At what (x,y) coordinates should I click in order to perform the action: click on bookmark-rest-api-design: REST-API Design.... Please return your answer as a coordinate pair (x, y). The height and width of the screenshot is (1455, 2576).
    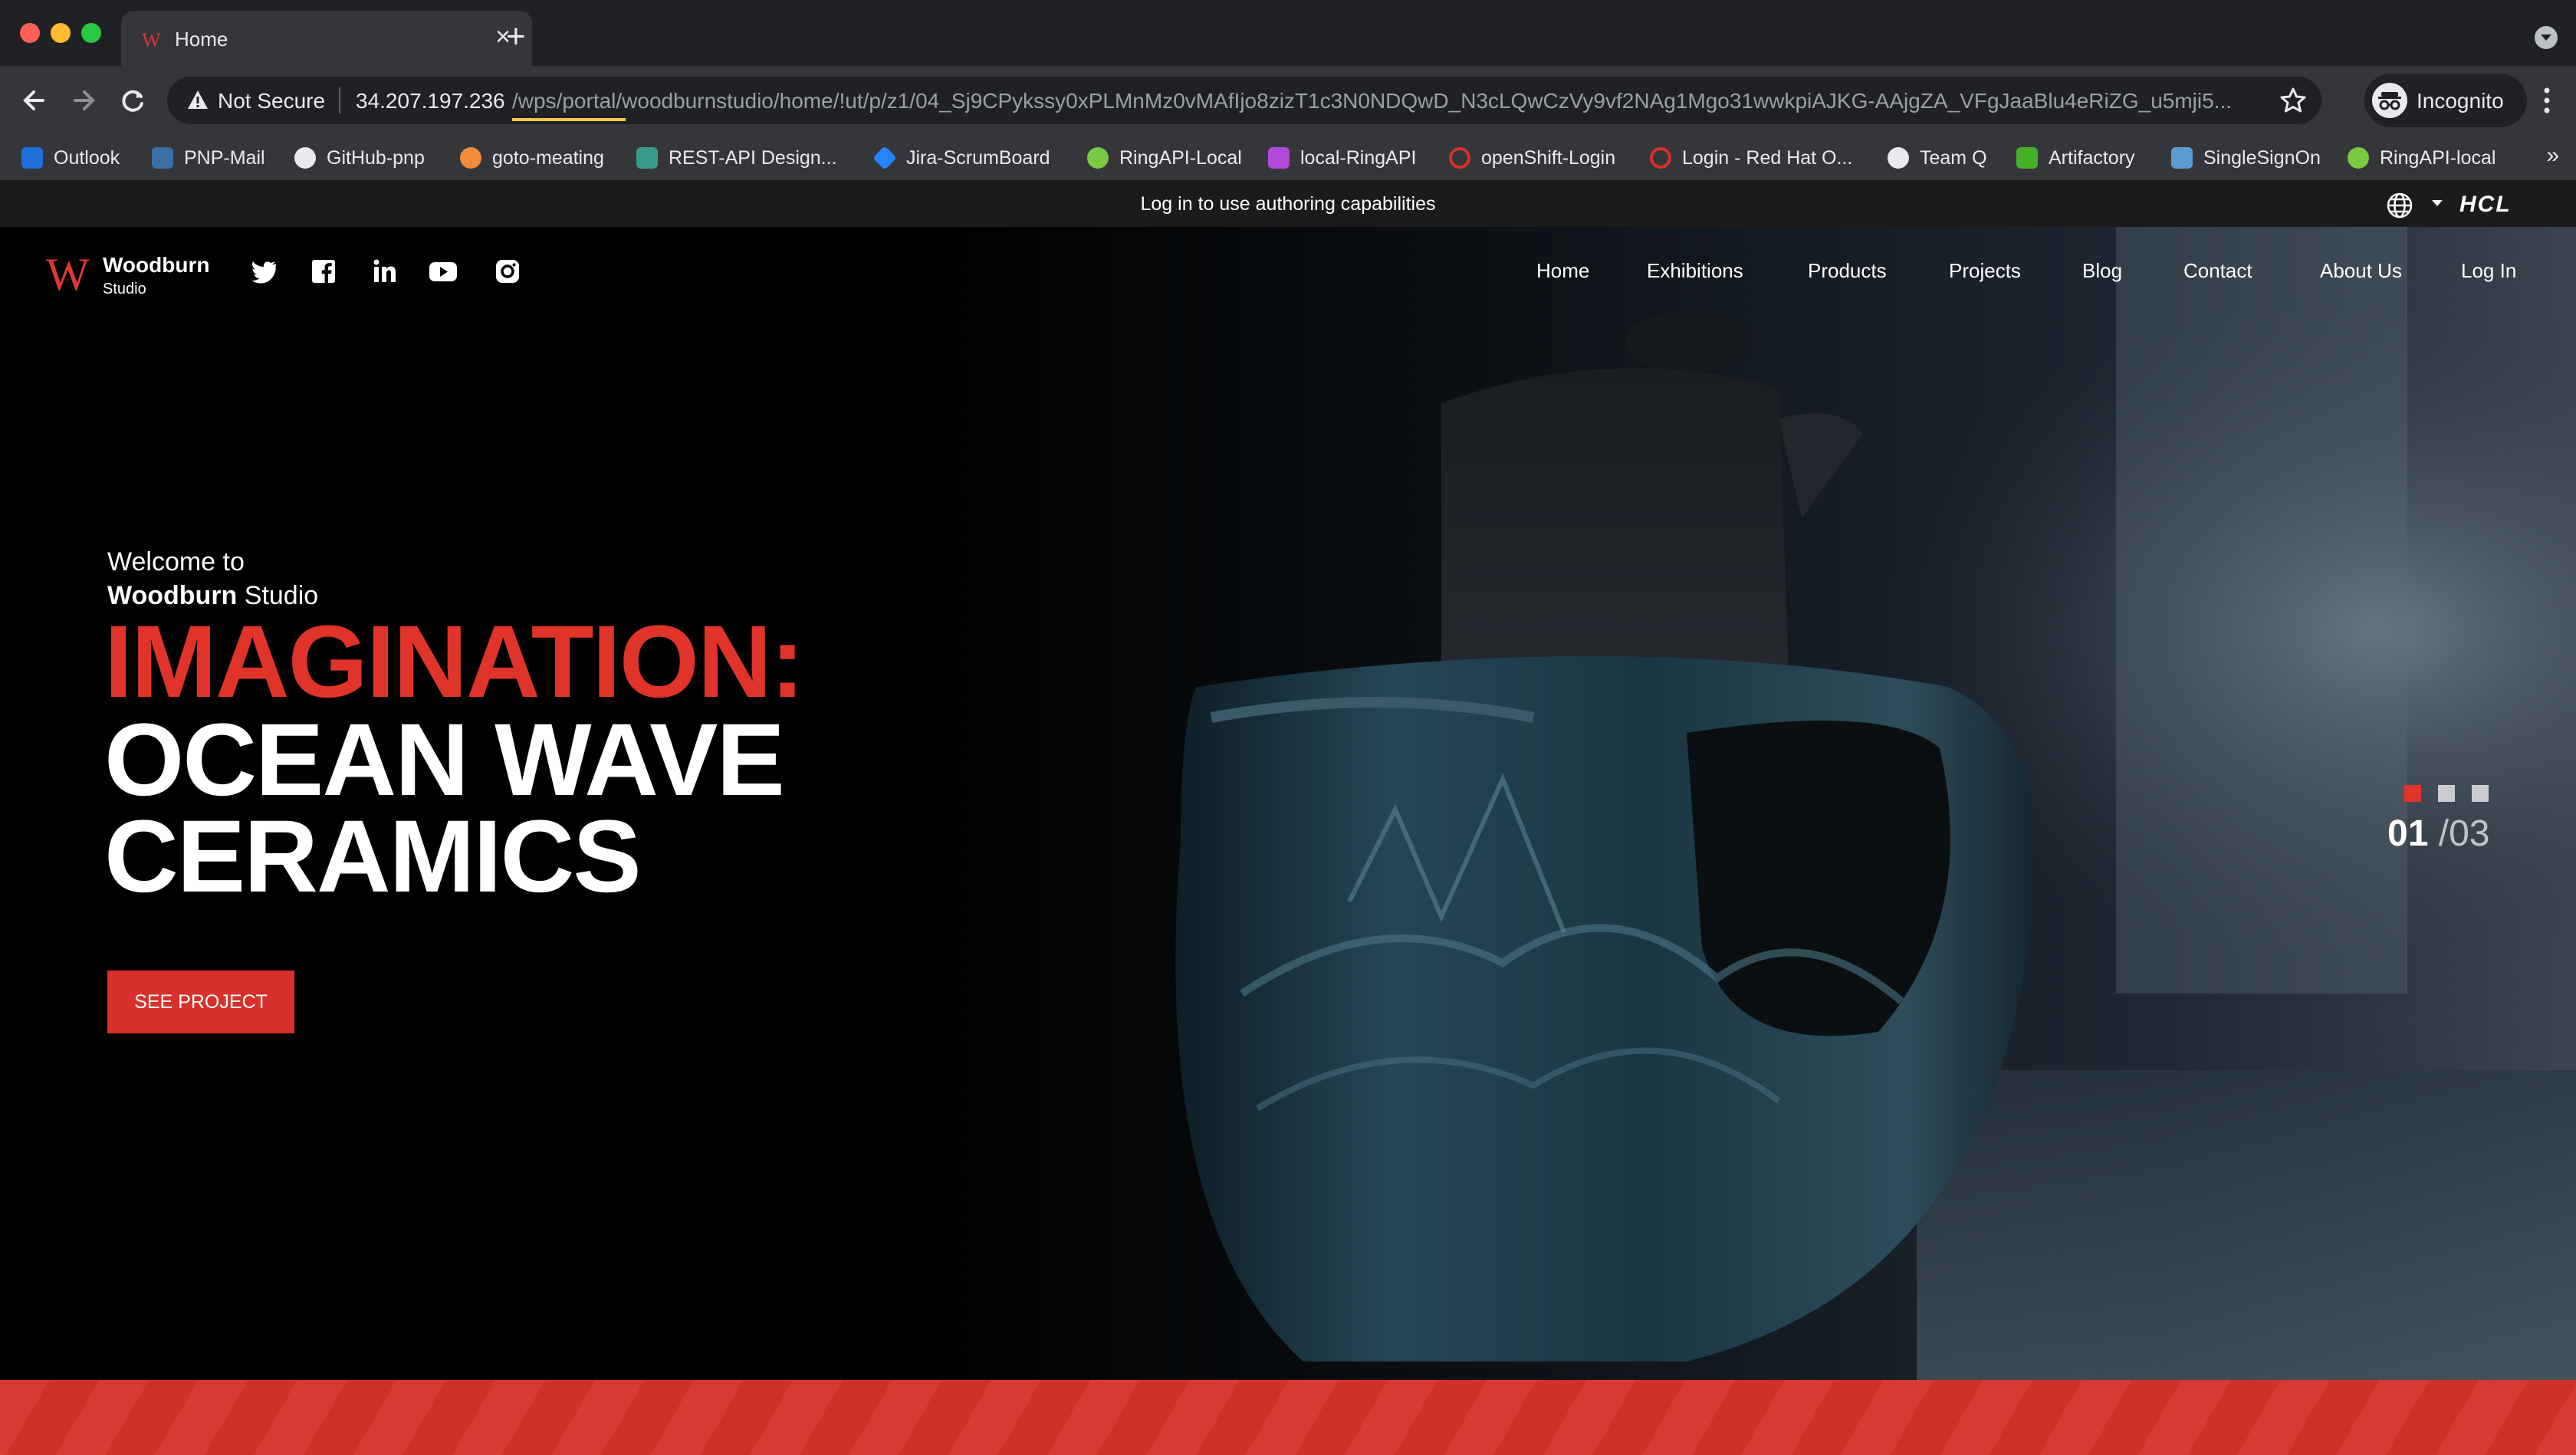
    Looking at the image, I should click on (737, 158).